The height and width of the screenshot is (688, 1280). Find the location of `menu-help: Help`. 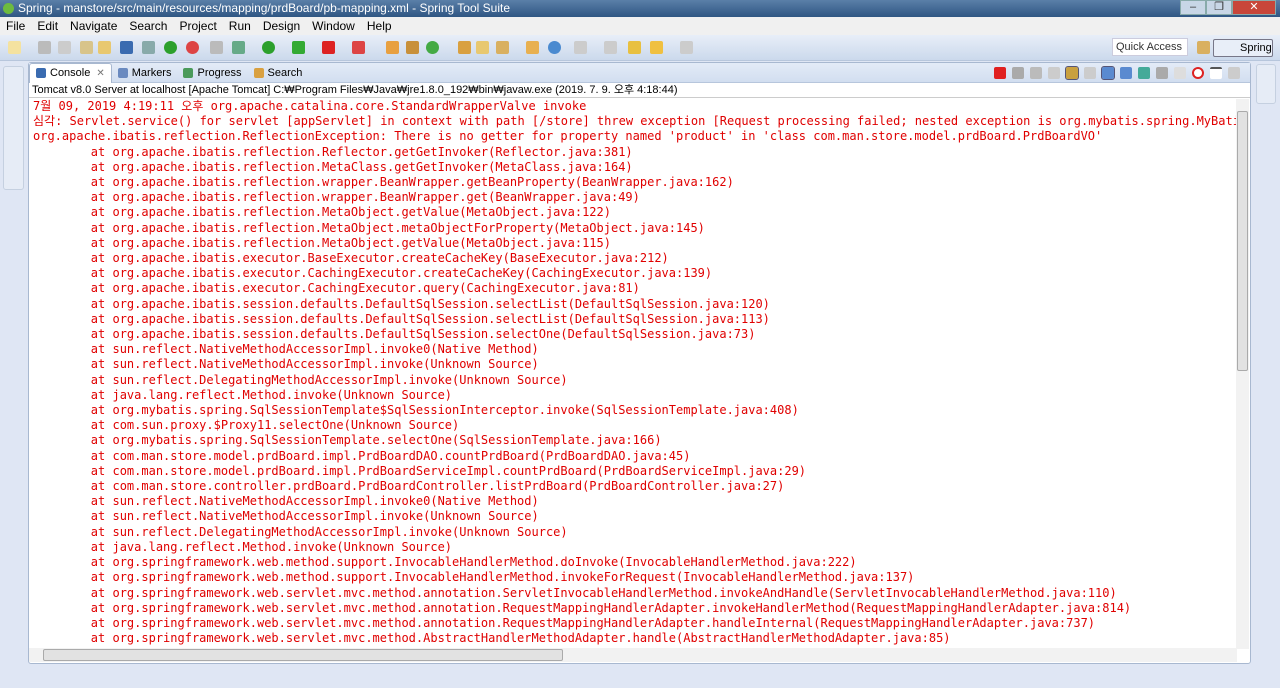

menu-help: Help is located at coordinates (379, 26).